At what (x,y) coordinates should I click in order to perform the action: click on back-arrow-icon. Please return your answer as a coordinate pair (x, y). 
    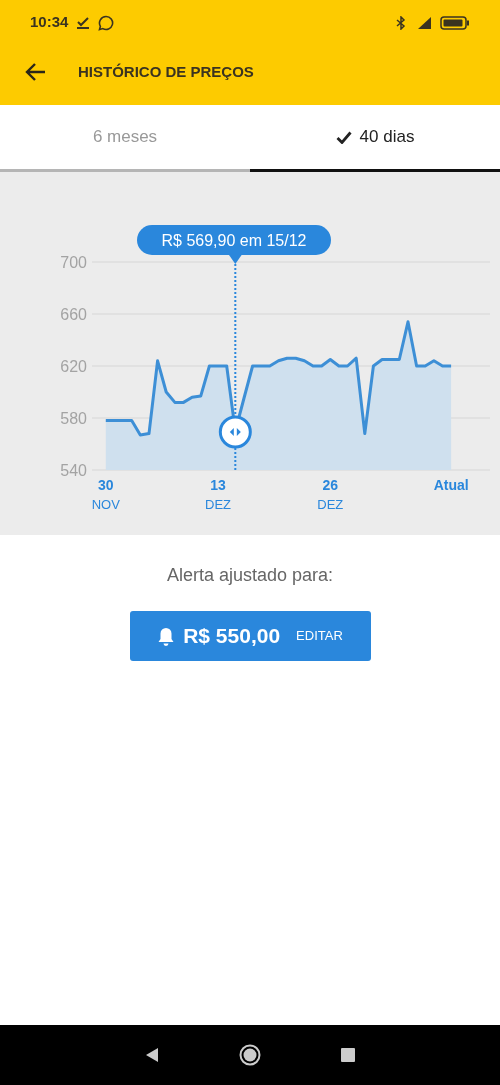
    Looking at the image, I should click on (35, 72).